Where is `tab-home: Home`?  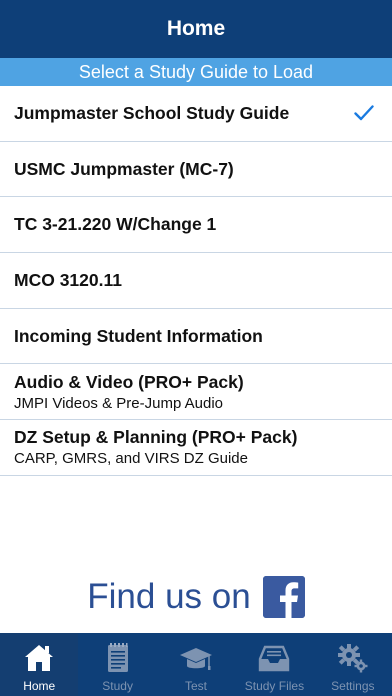
tab-home: Home is located at coordinates (39, 664).